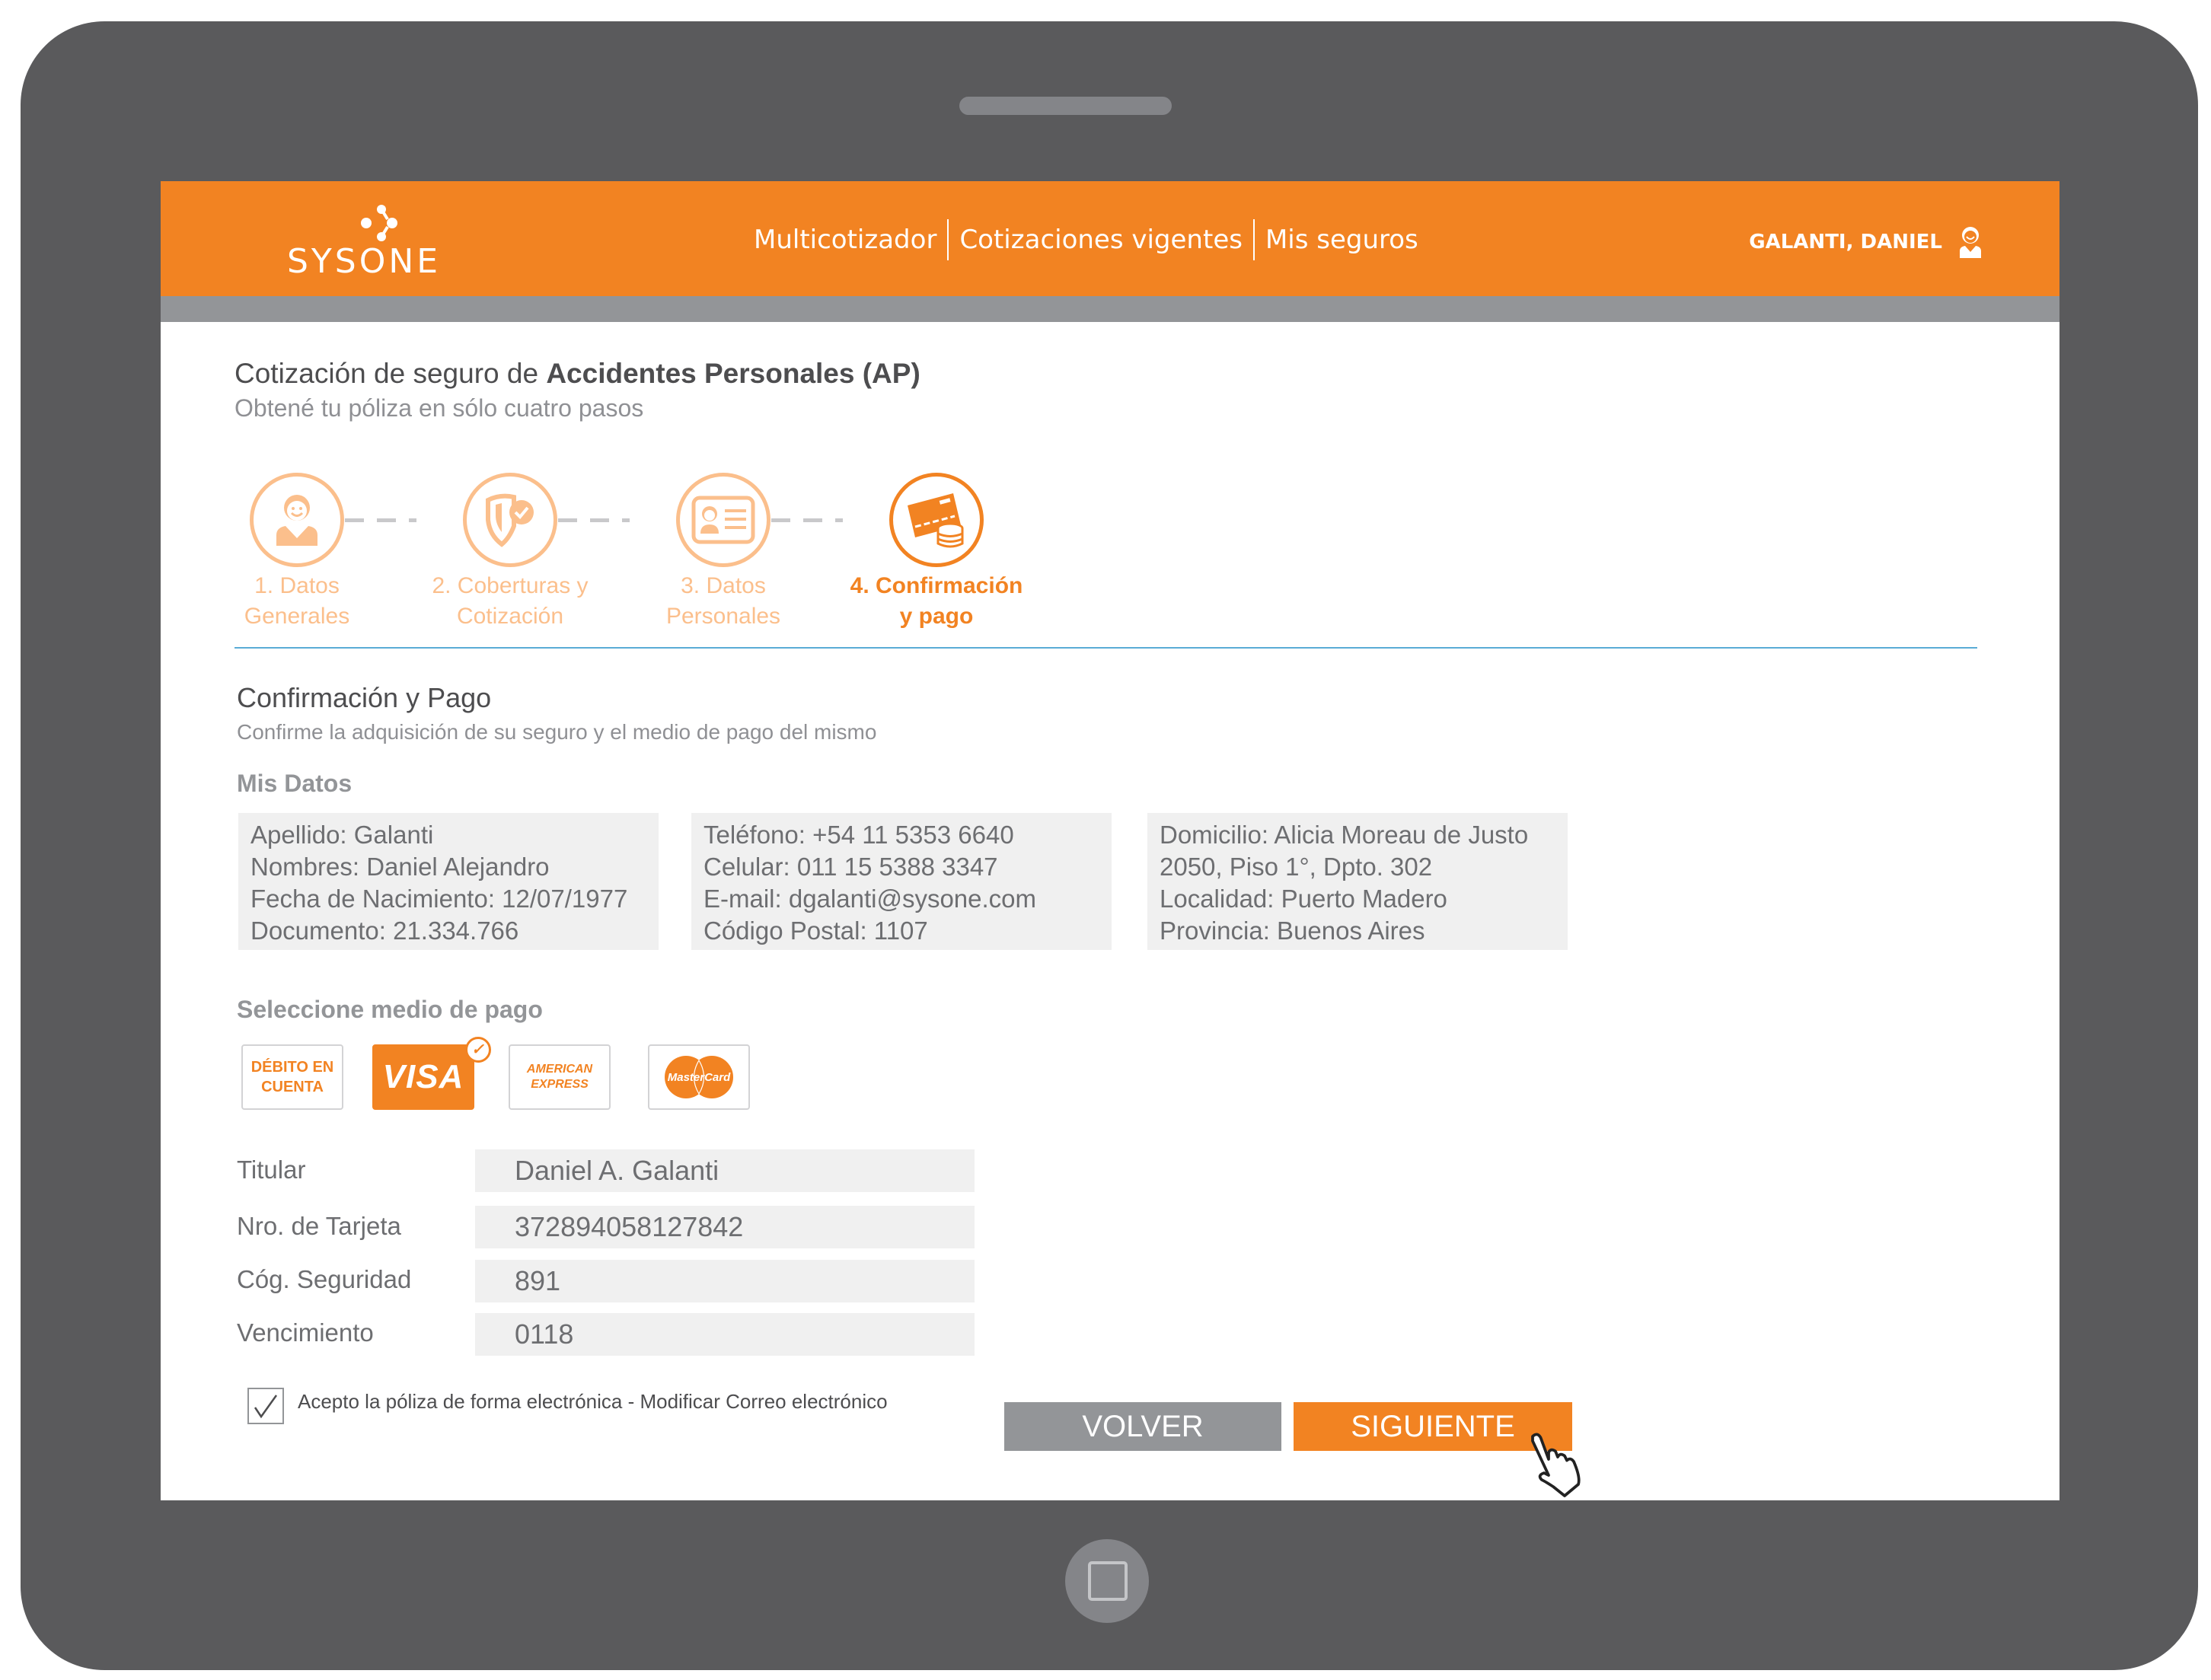  What do you see at coordinates (297, 602) in the screenshot?
I see `step-1-label: 1. Datos Generales` at bounding box center [297, 602].